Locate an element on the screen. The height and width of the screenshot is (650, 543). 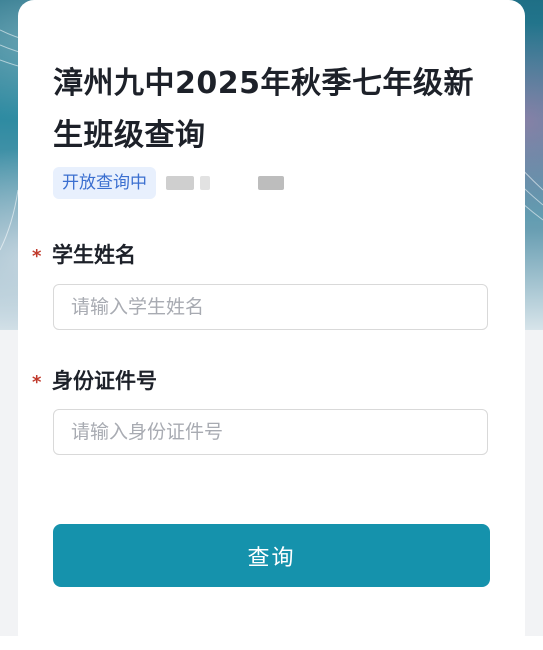
status-row: 开放查询中 is located at coordinates (168, 183).